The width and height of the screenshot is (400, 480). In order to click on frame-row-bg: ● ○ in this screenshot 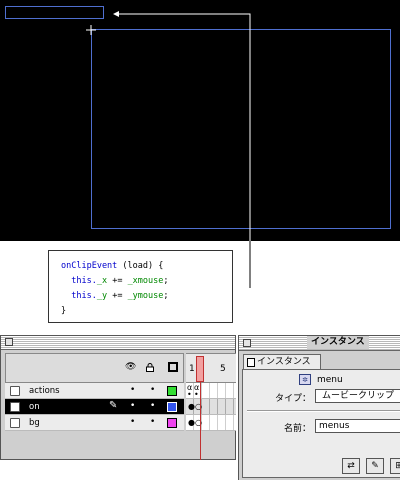, I will do `click(211, 423)`.